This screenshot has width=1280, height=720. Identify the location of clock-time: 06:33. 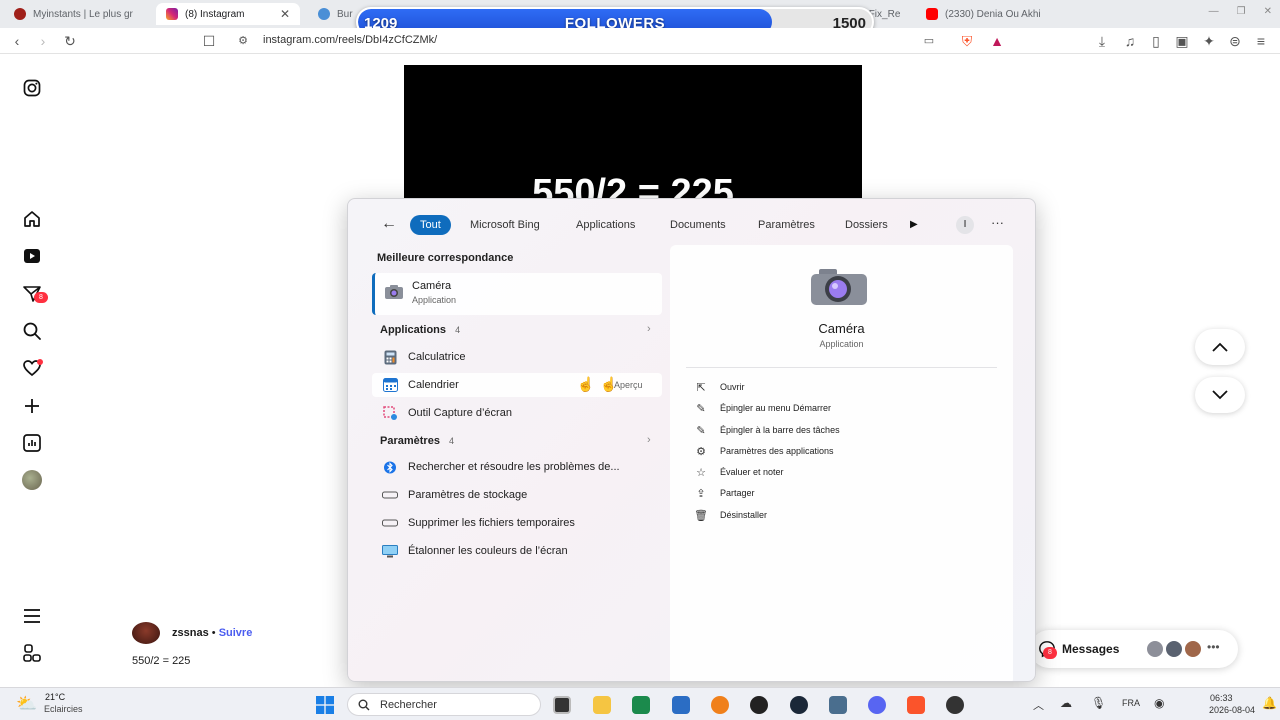
(1221, 698).